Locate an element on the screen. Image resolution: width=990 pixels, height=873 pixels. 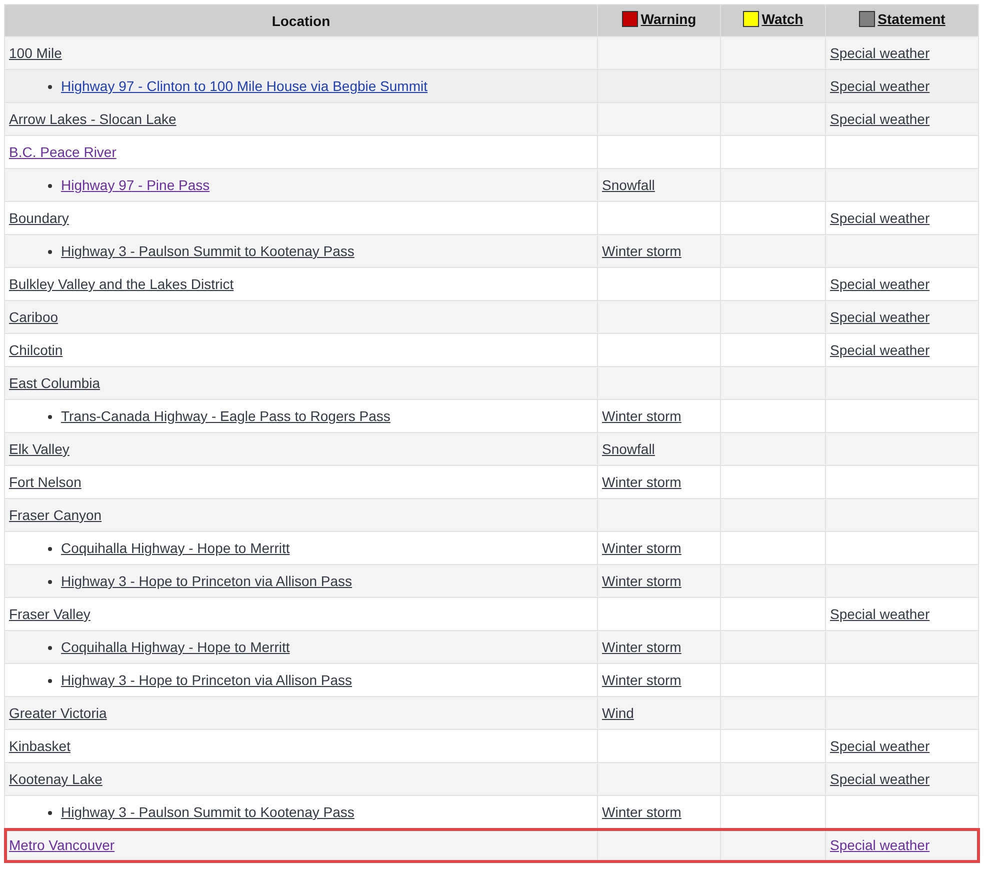
region-link: Kootenay Lake is located at coordinates (55, 779).